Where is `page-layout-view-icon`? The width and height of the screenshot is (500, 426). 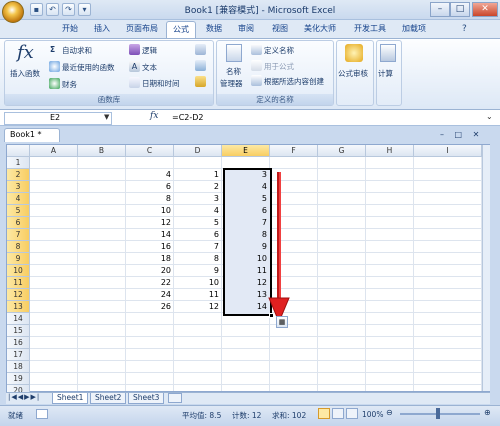
page-layout-view-icon is located at coordinates (338, 413).